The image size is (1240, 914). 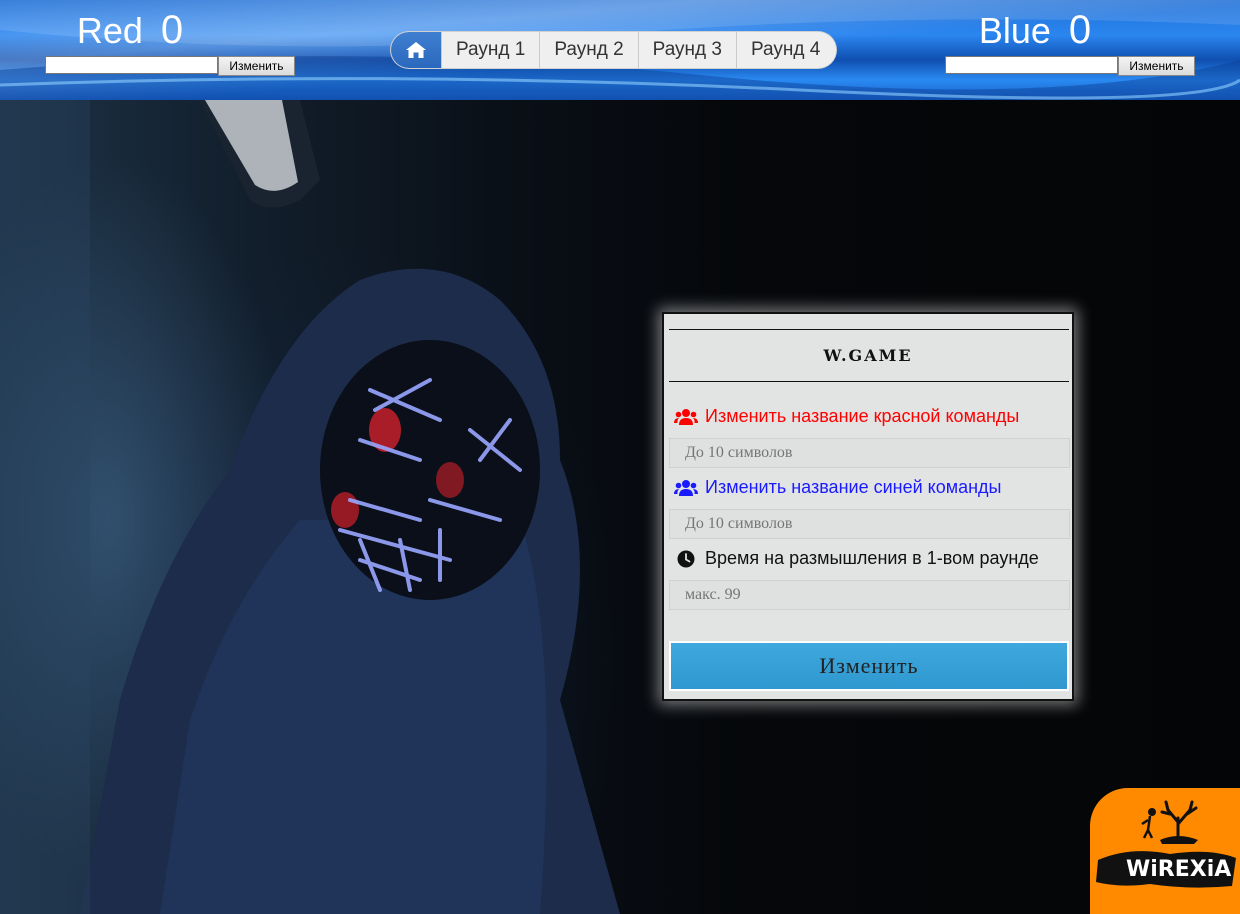 I want to click on home-button, so click(x=416, y=50).